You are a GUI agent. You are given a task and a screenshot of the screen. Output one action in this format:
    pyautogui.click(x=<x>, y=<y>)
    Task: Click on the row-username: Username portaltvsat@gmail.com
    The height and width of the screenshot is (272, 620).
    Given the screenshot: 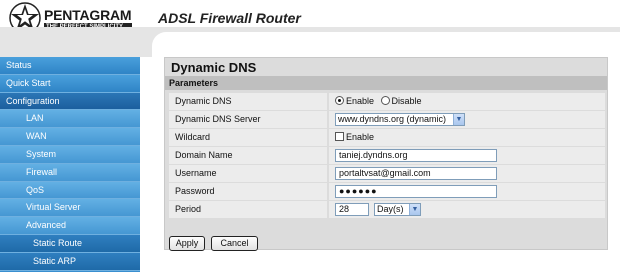 What is the action you would take?
    pyautogui.click(x=387, y=173)
    